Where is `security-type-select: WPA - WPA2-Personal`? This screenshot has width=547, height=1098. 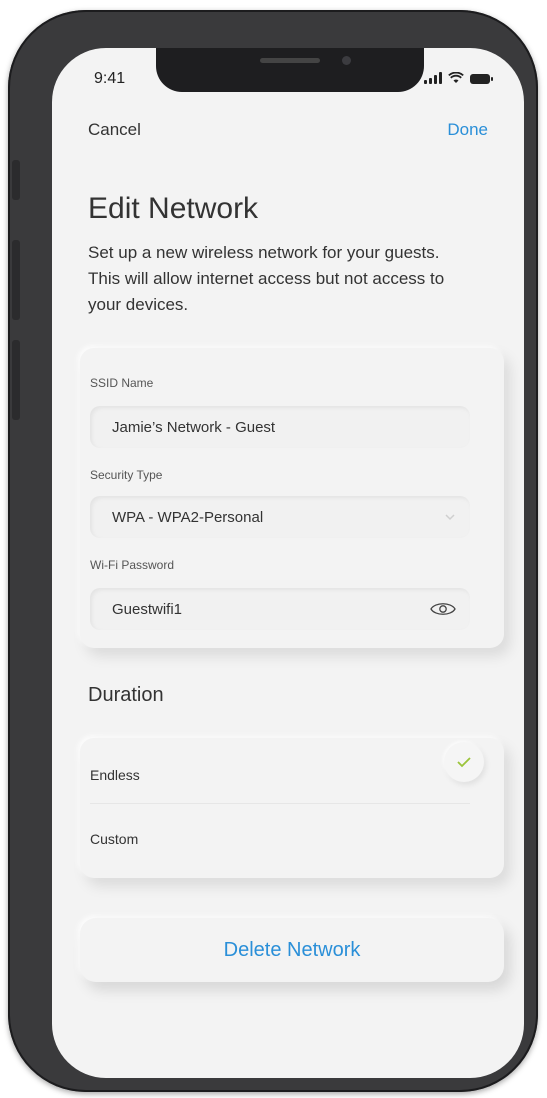 security-type-select: WPA - WPA2-Personal is located at coordinates (280, 517).